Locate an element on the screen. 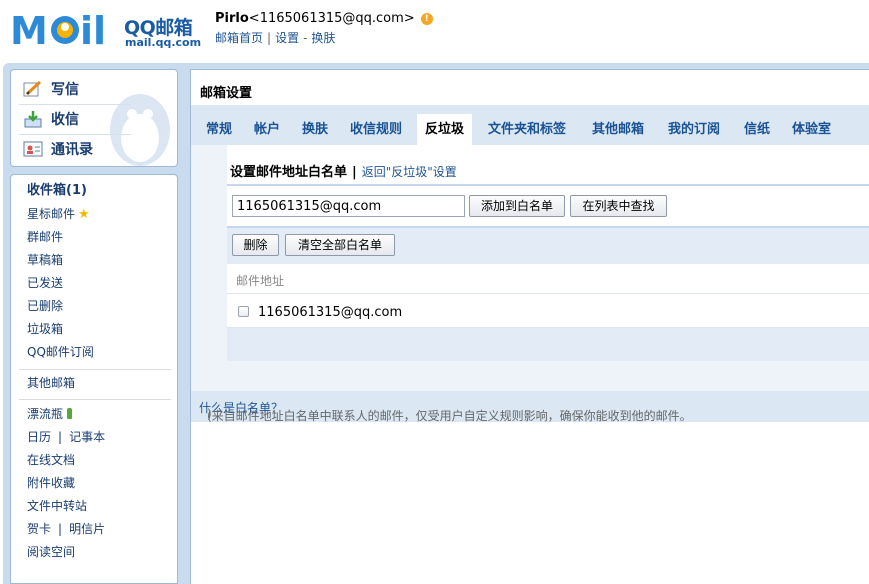 The width and height of the screenshot is (869, 584). tab-account: 帐户 is located at coordinates (267, 129).